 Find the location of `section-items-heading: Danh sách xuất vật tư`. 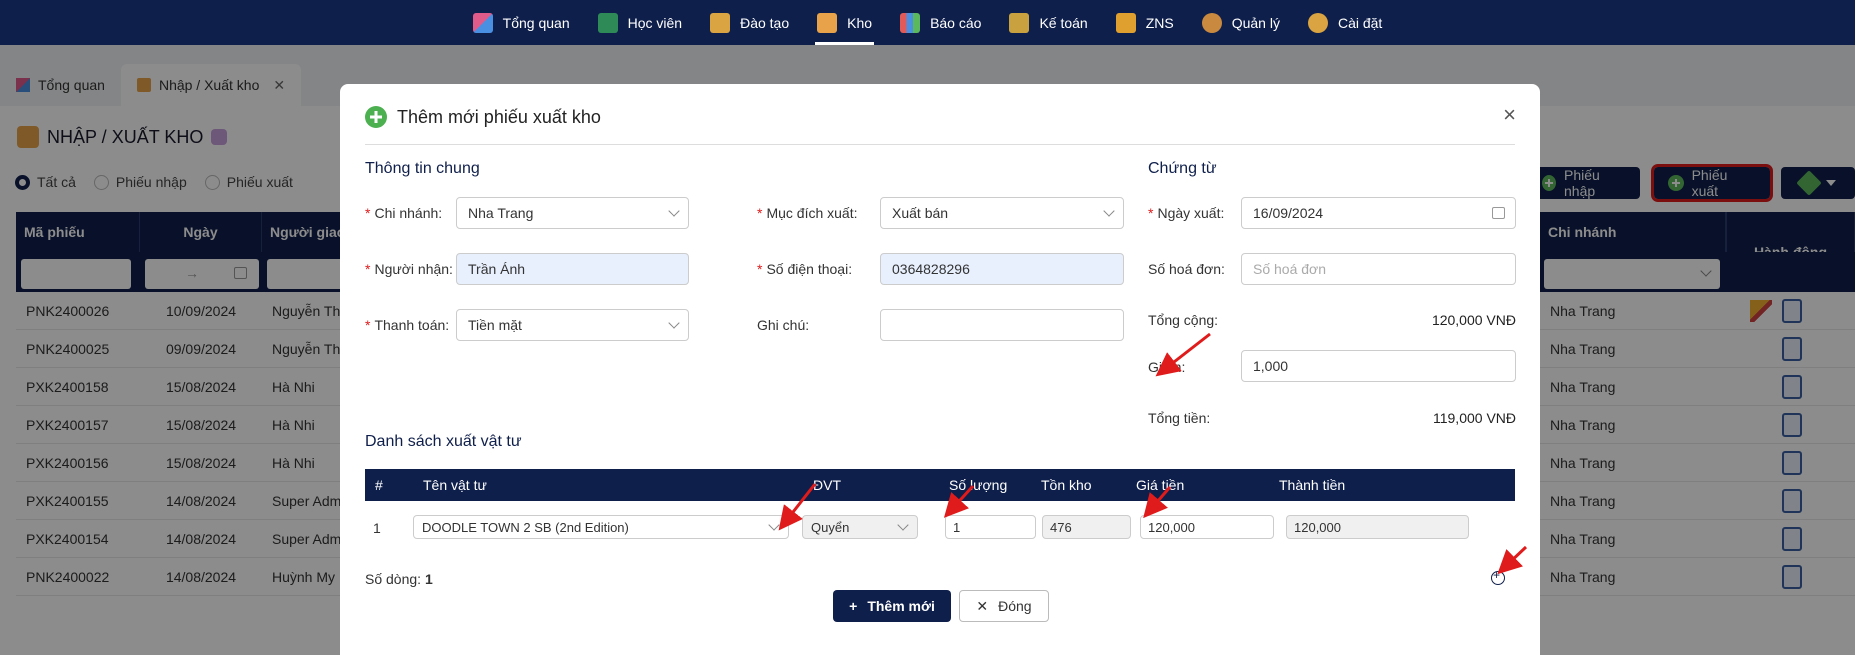

section-items-heading: Danh sách xuất vật tư is located at coordinates (443, 441).